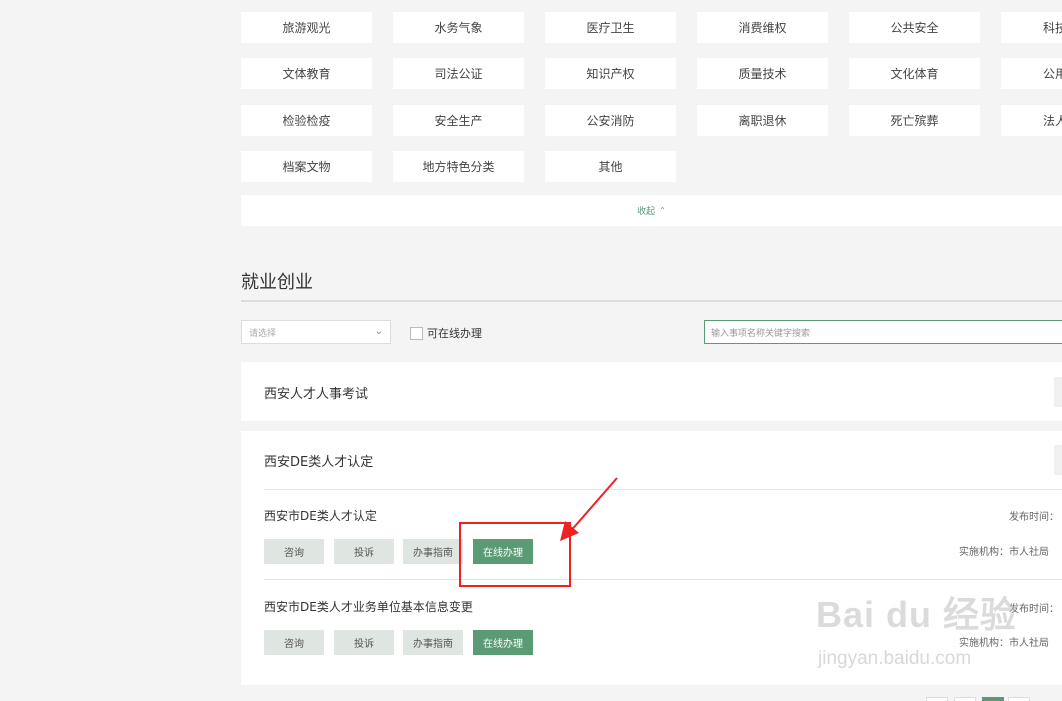 This screenshot has width=1062, height=701. I want to click on panel-title: 西安DE类人才认定, so click(318, 460).